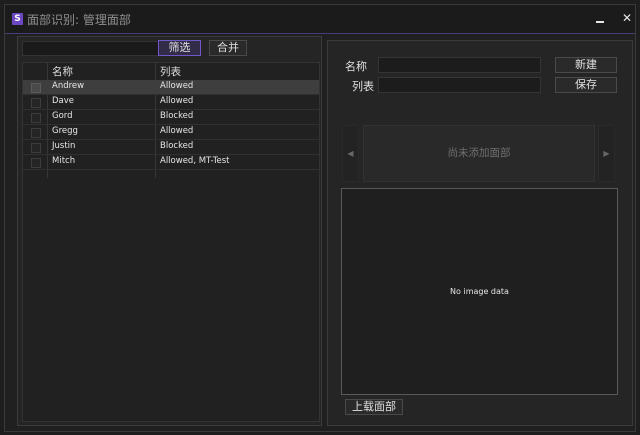 This screenshot has width=640, height=435. Describe the element at coordinates (17, 19) in the screenshot. I see `app-logo-icon: S` at that location.